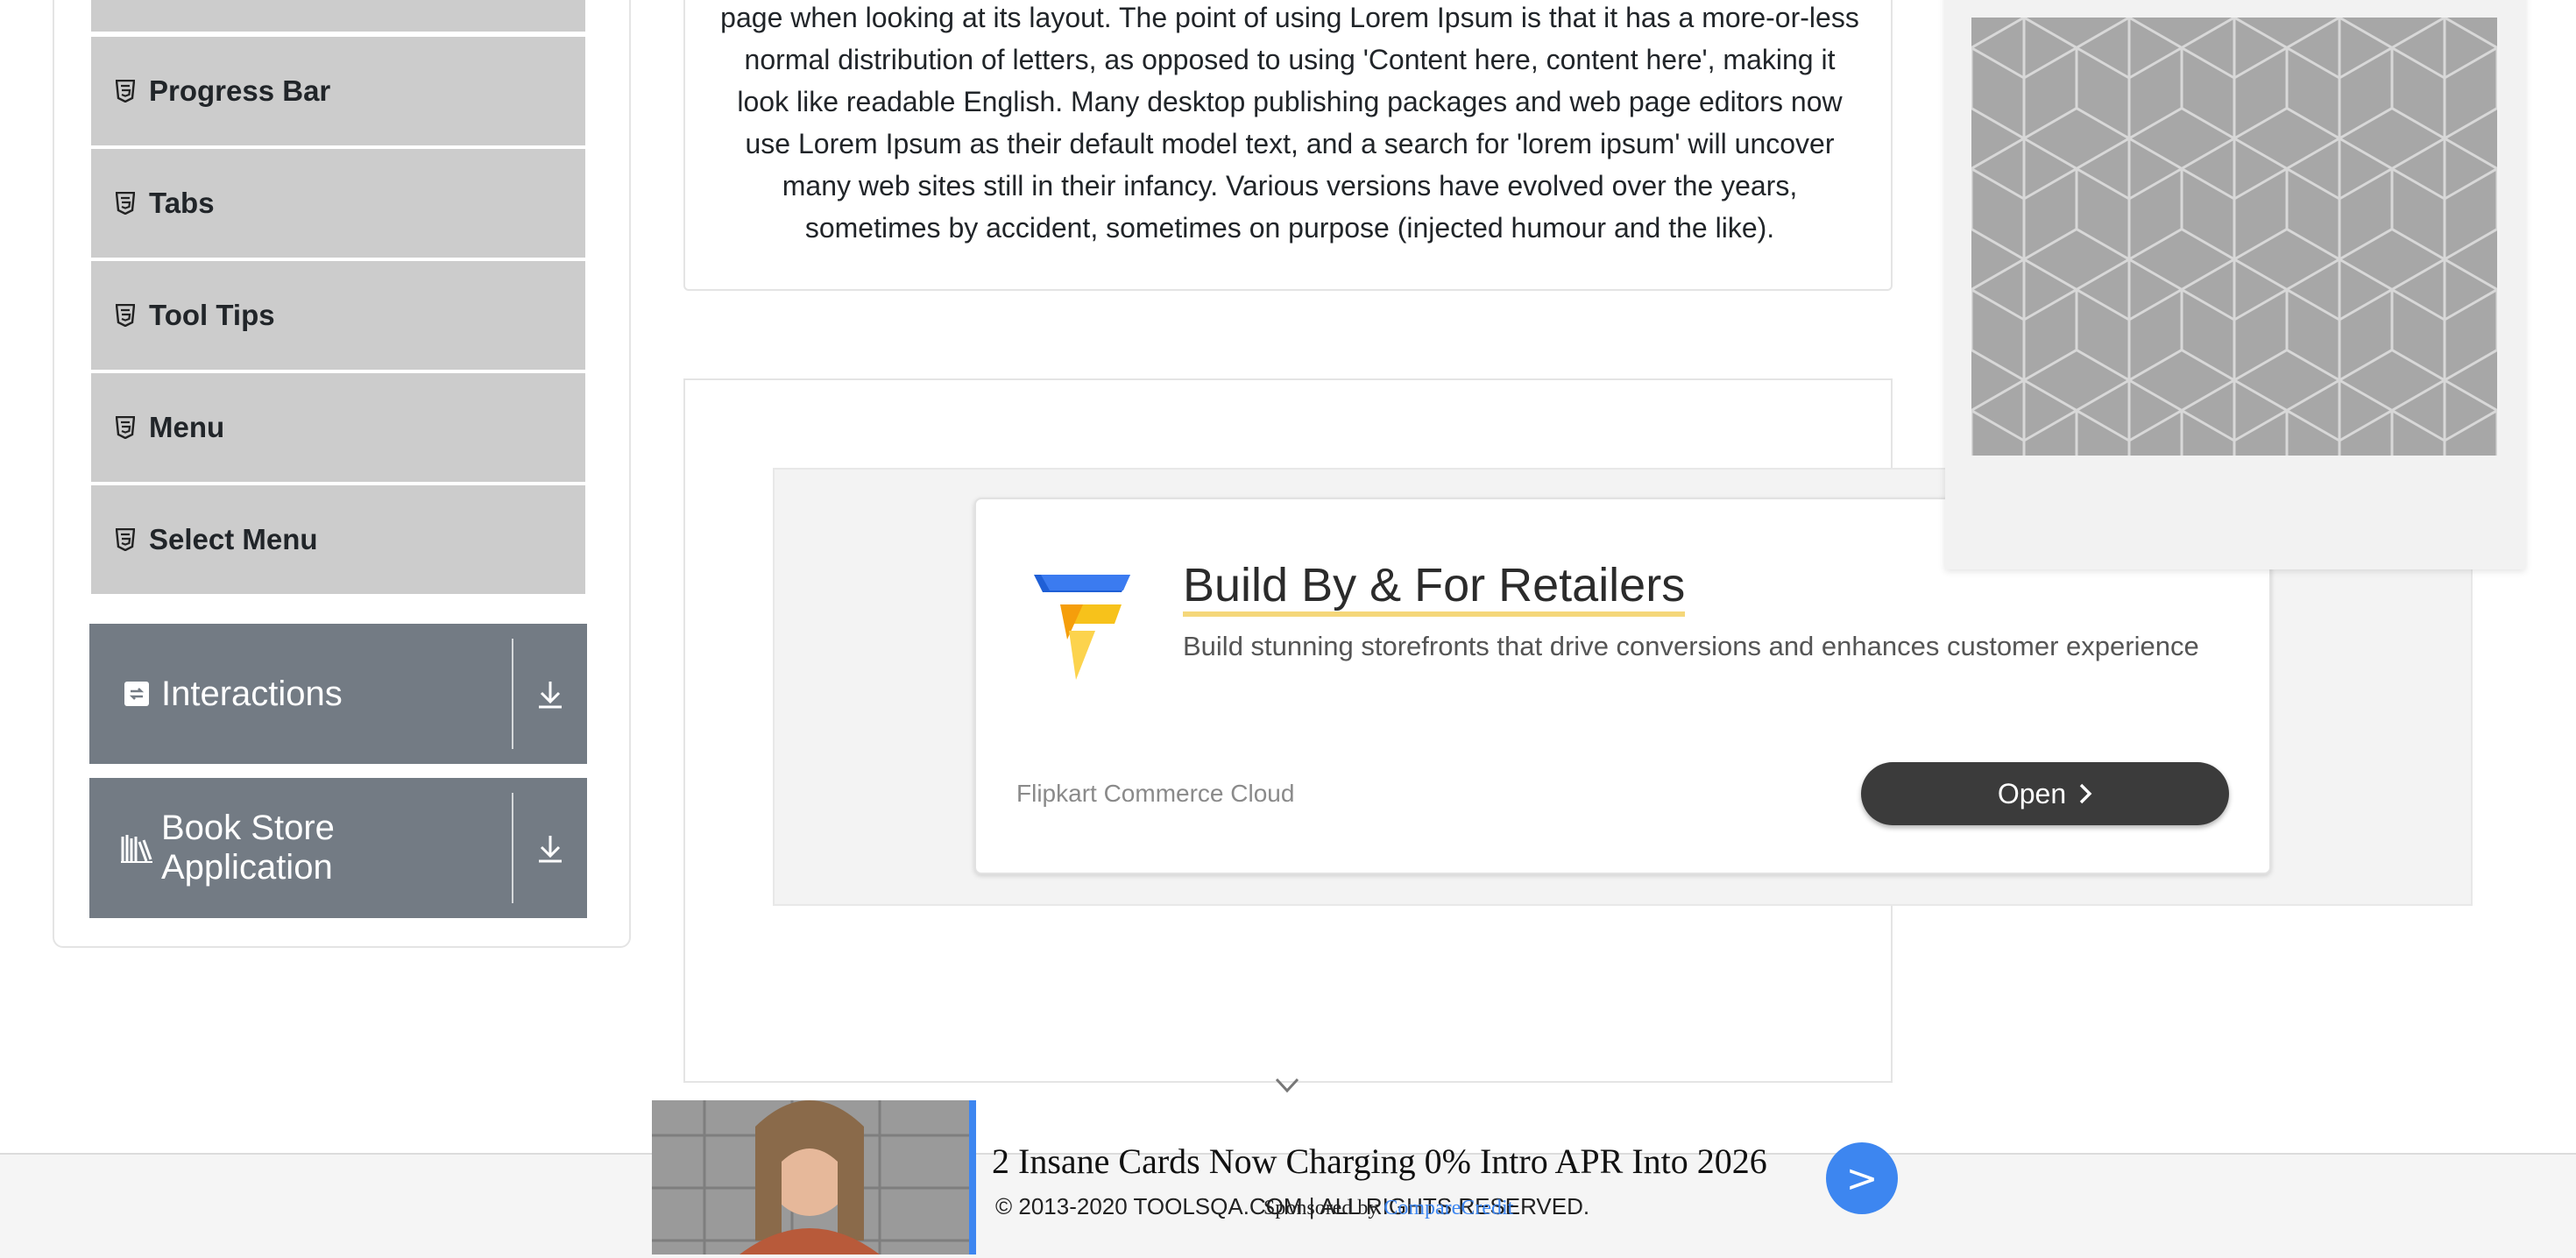 This screenshot has height=1258, width=2576. I want to click on group-header-interactions: Interactions, so click(338, 694).